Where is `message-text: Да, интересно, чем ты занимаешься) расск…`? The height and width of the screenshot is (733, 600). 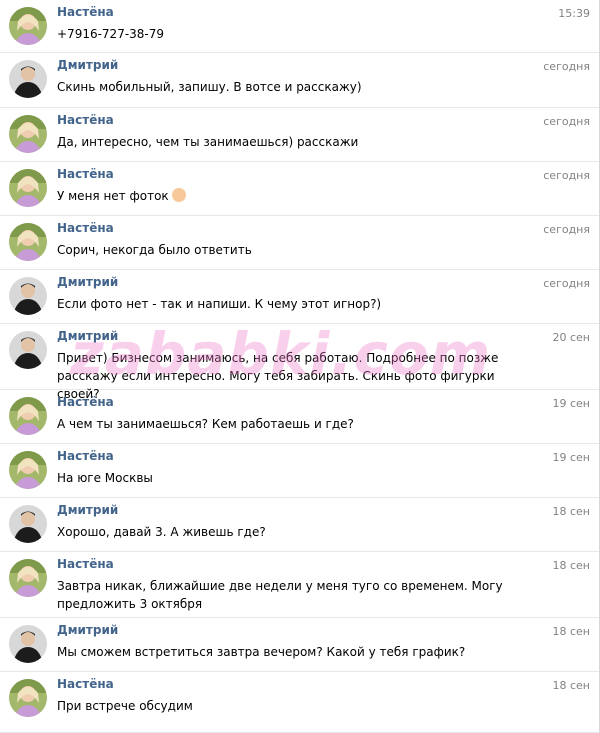
message-text: Да, интересно, чем ты занимаешься) расск… is located at coordinates (297, 142).